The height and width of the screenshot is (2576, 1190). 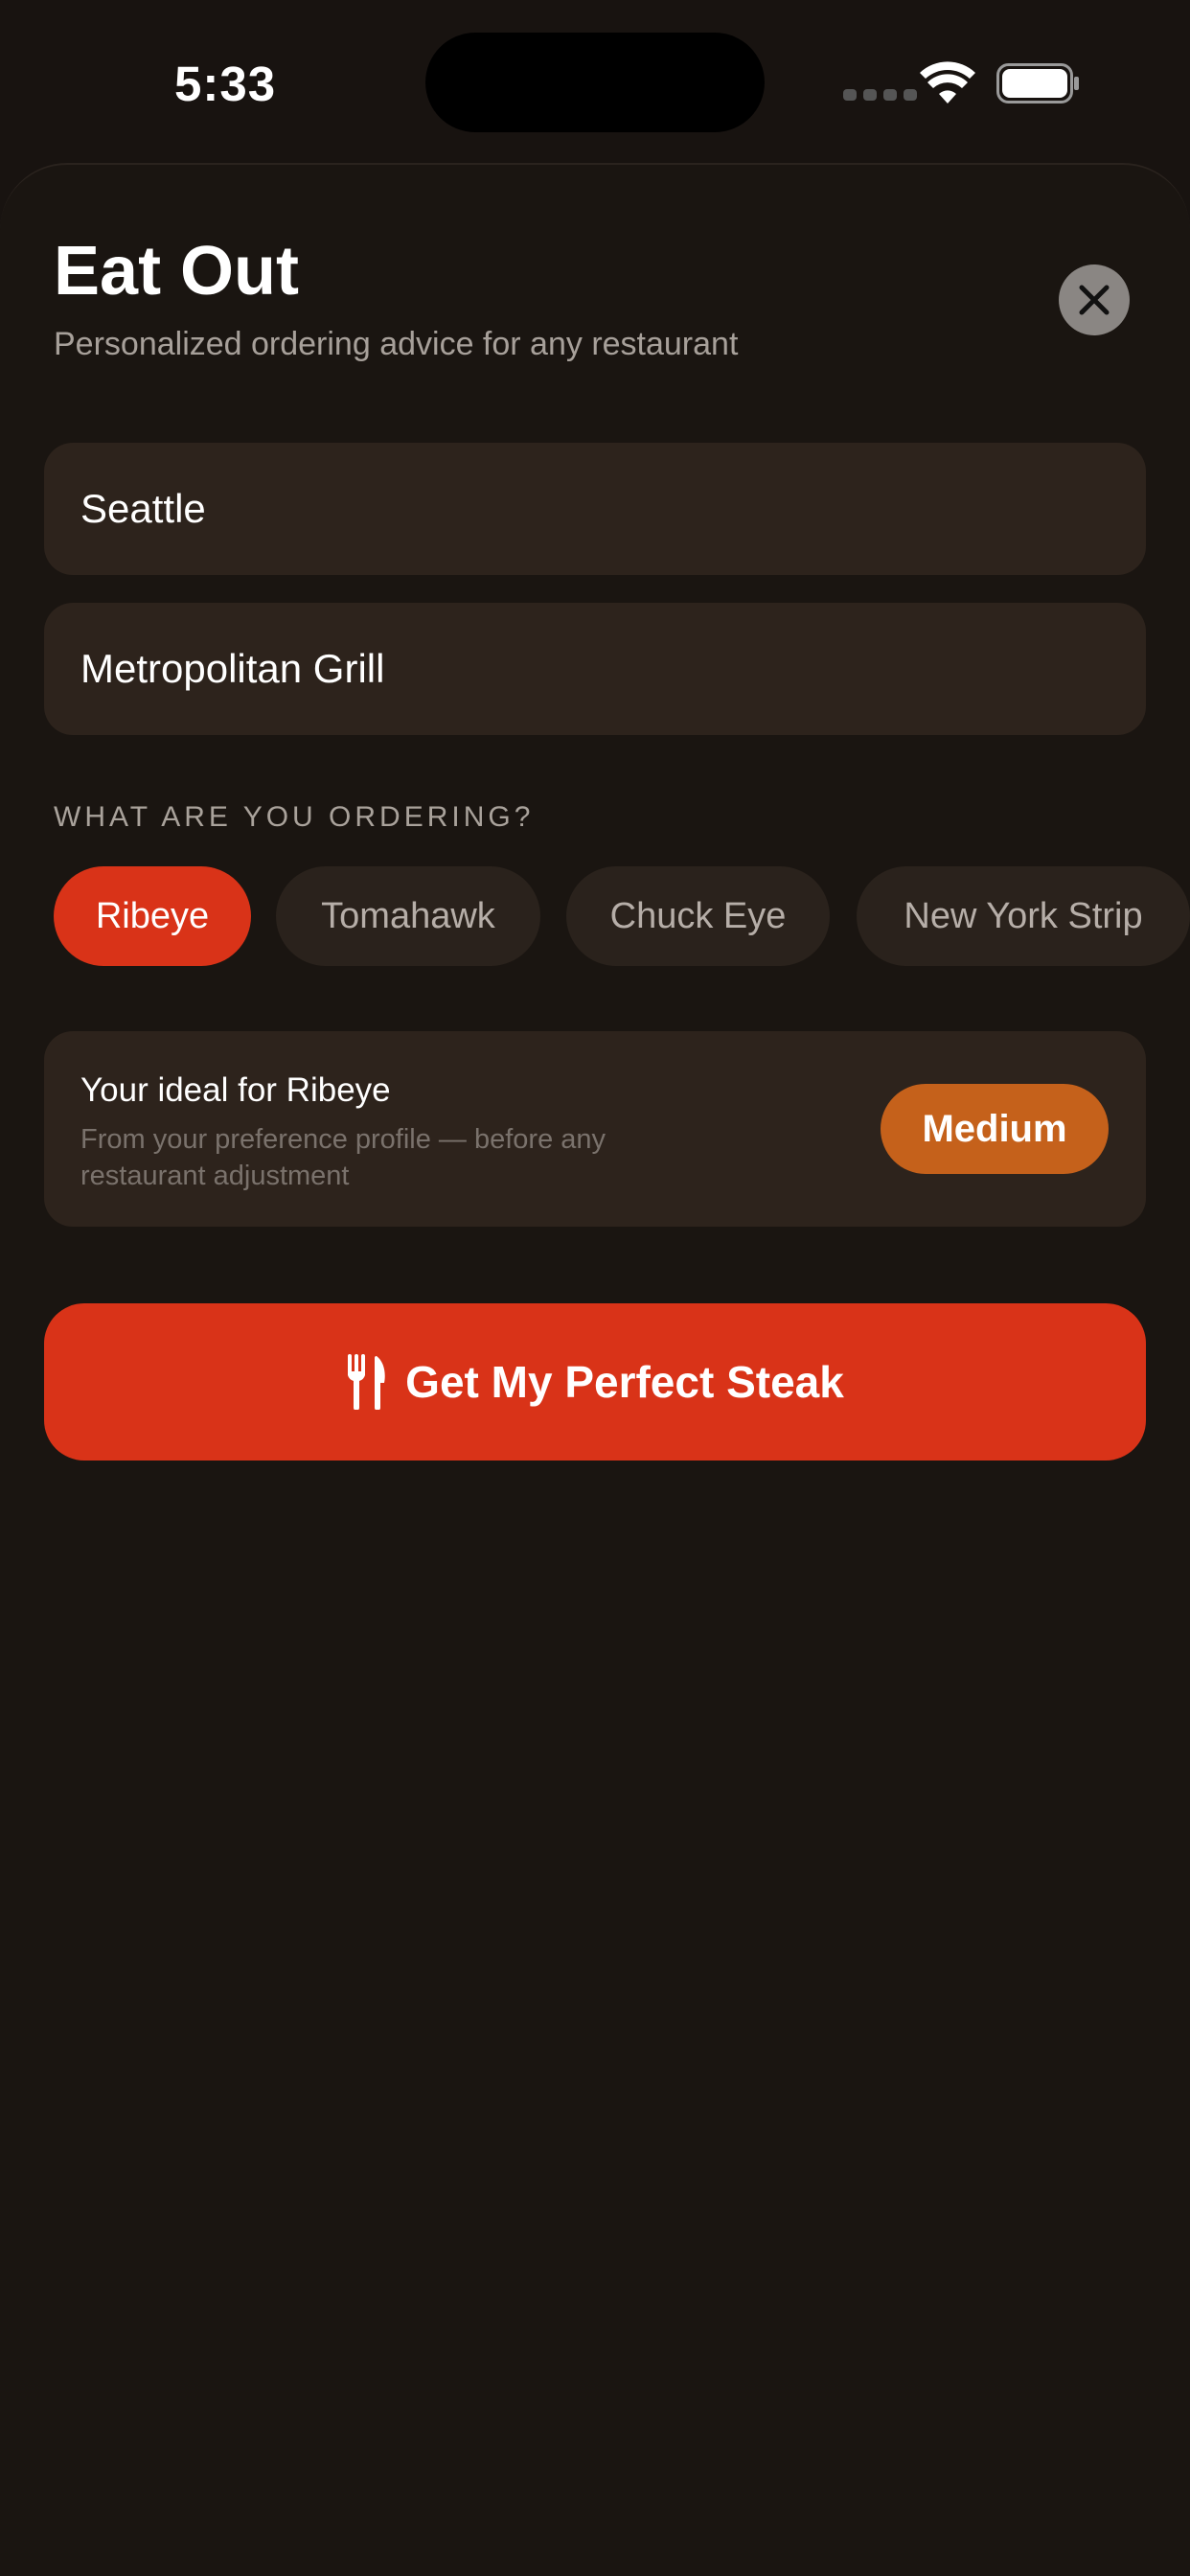 I want to click on battery-icon, so click(x=1038, y=83).